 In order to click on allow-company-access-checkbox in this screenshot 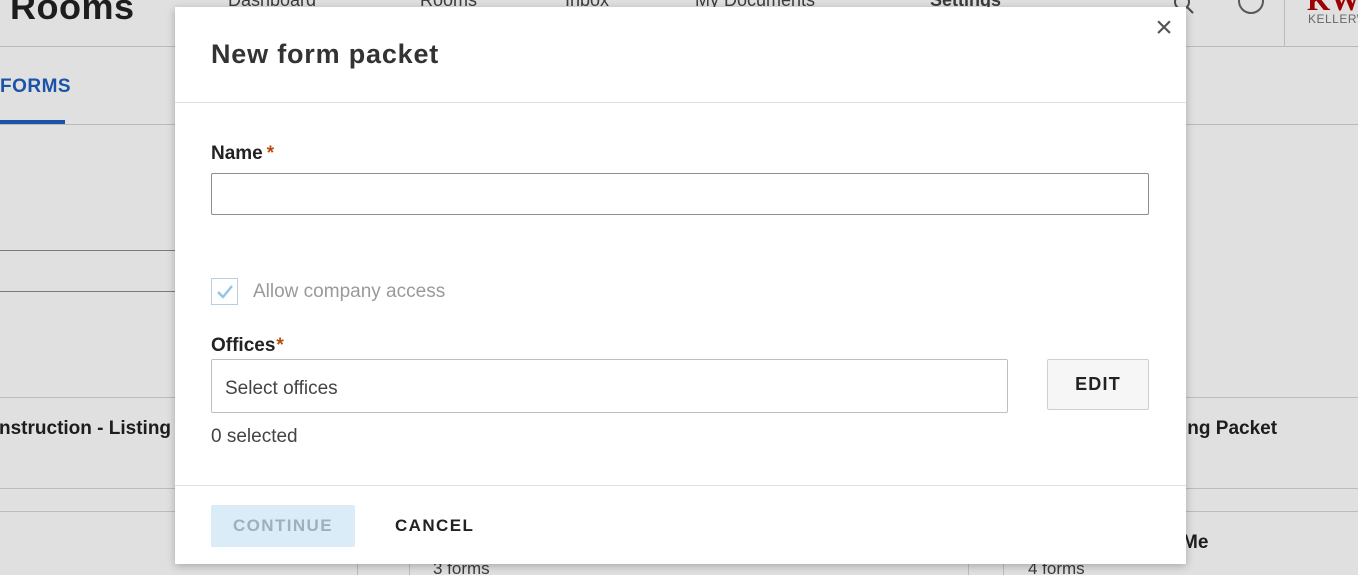, I will do `click(224, 291)`.